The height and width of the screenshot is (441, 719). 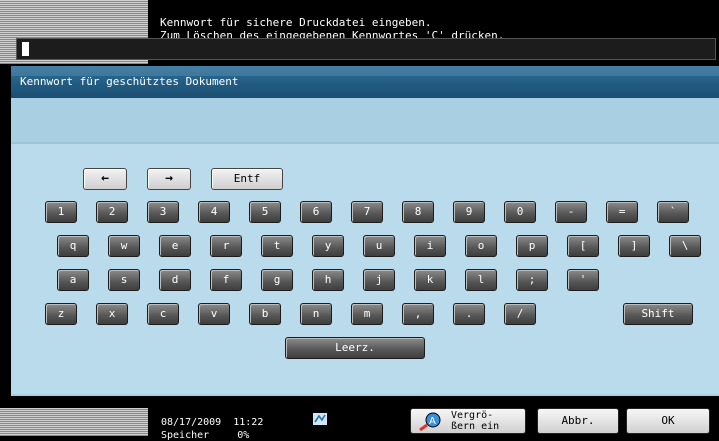 What do you see at coordinates (25, 49) in the screenshot?
I see `text-cursor` at bounding box center [25, 49].